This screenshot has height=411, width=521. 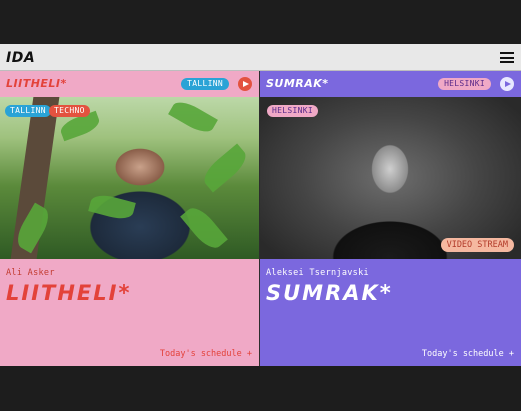 I want to click on channel-header: SUMRAK* HELSINKI, so click(x=390, y=84).